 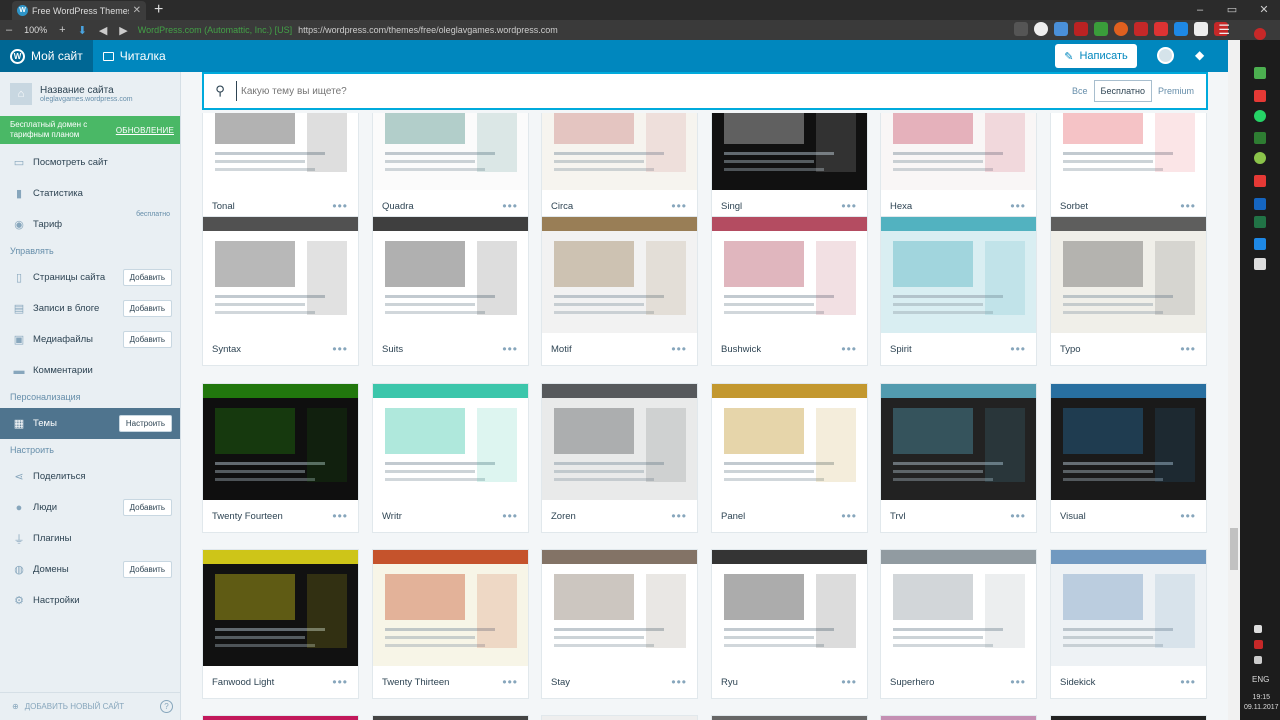 I want to click on sidebar-item-settings: ⚙ Настройки, so click(x=90, y=600).